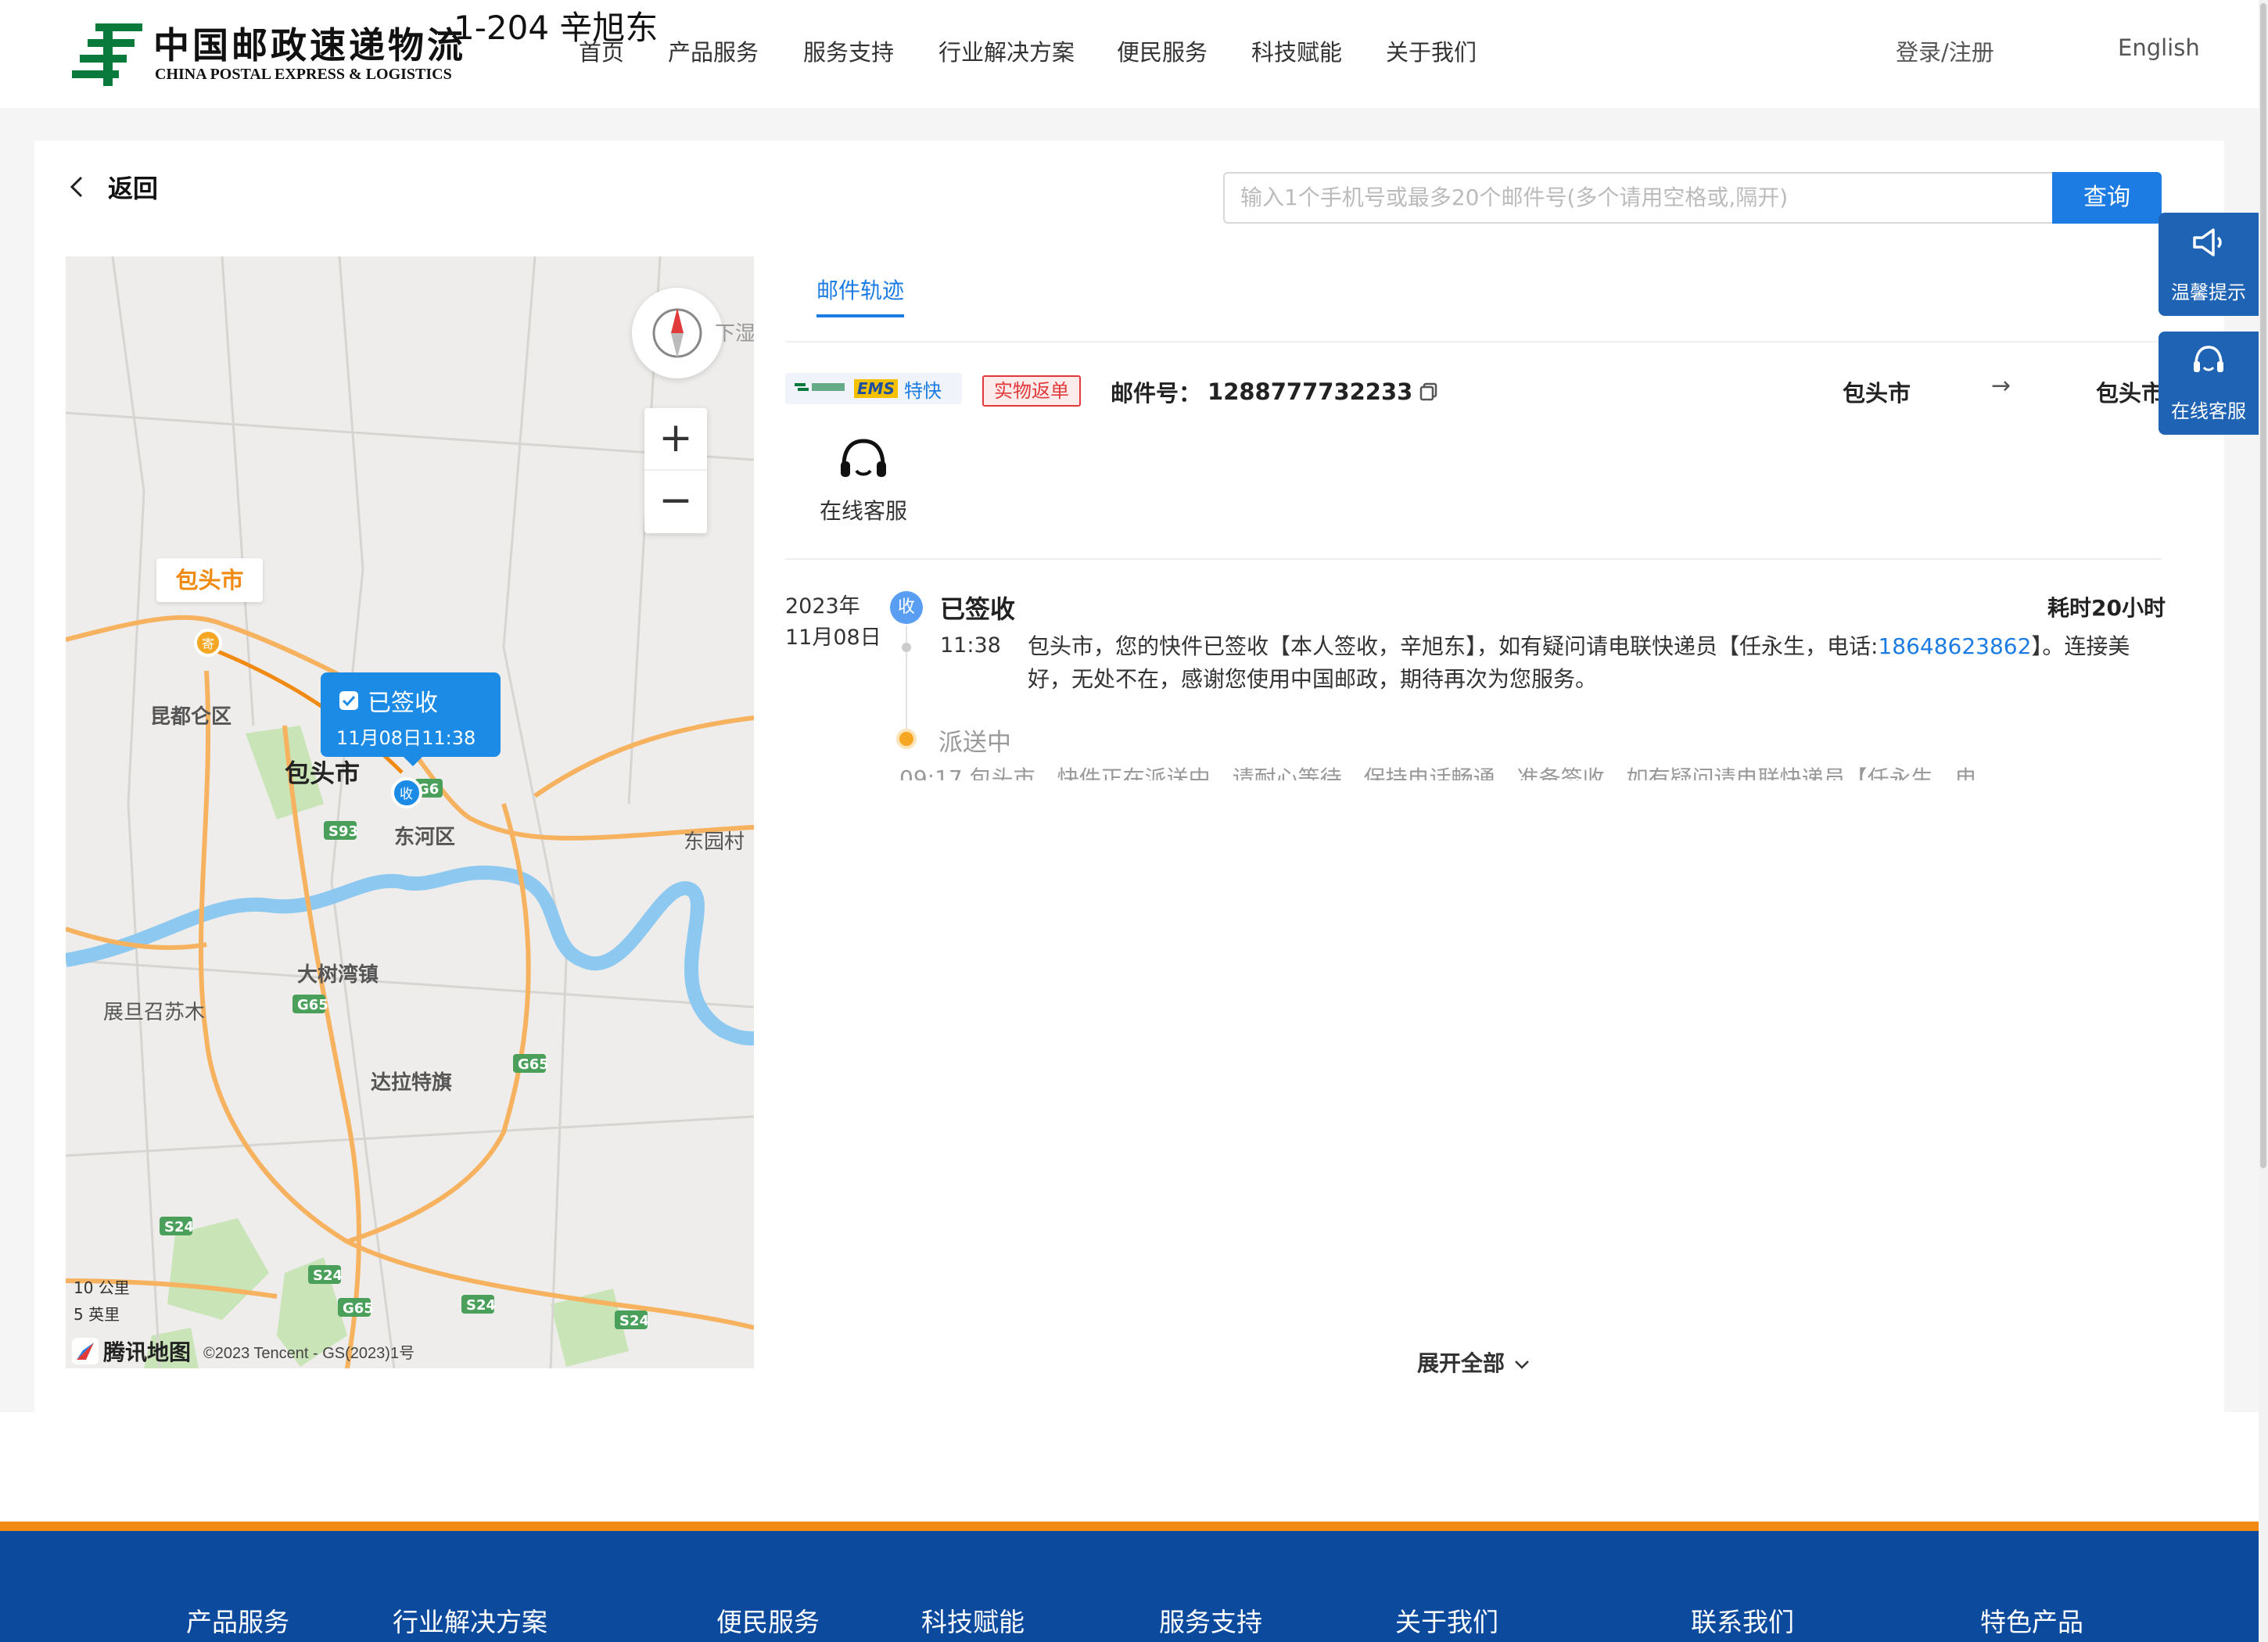 The image size is (2268, 1642). I want to click on nav-support: 服务支持, so click(848, 50).